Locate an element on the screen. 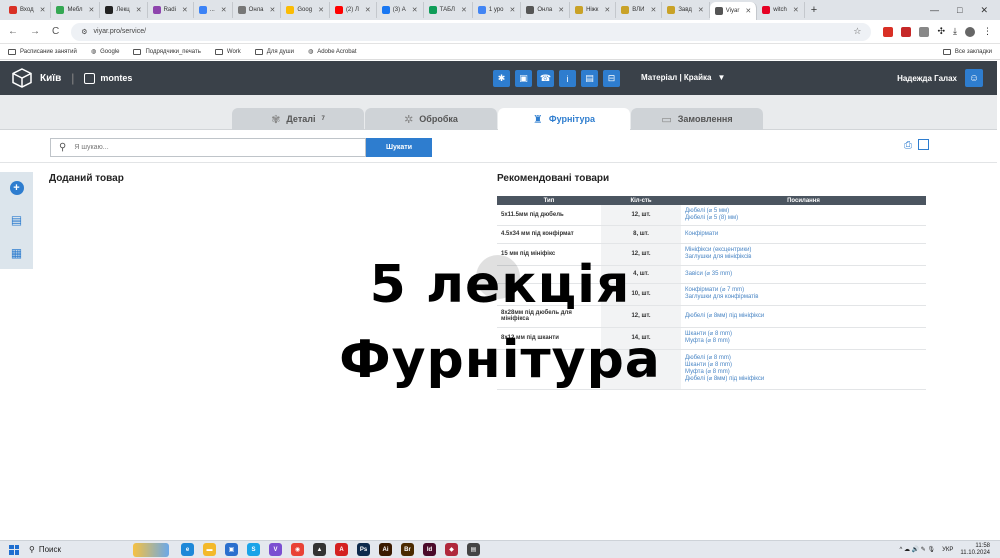  clipboard-icon: ▦ is located at coordinates (17, 253).